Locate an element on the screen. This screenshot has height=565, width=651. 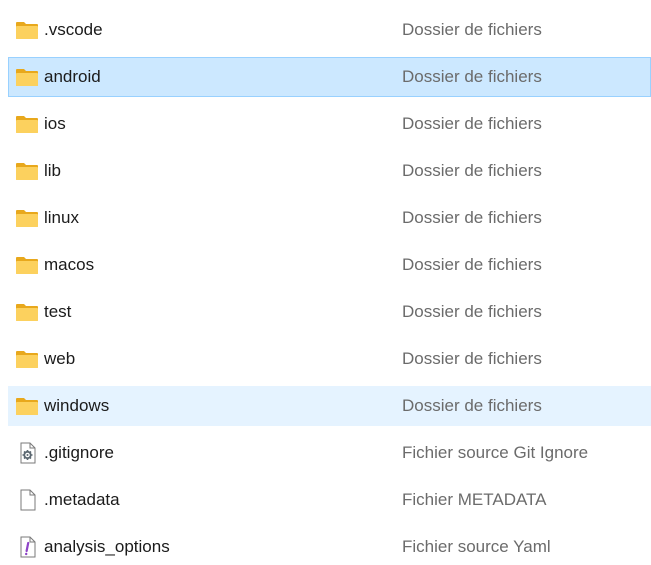
file-row-linux: linux Dossier de fichiers is located at coordinates (329, 218).